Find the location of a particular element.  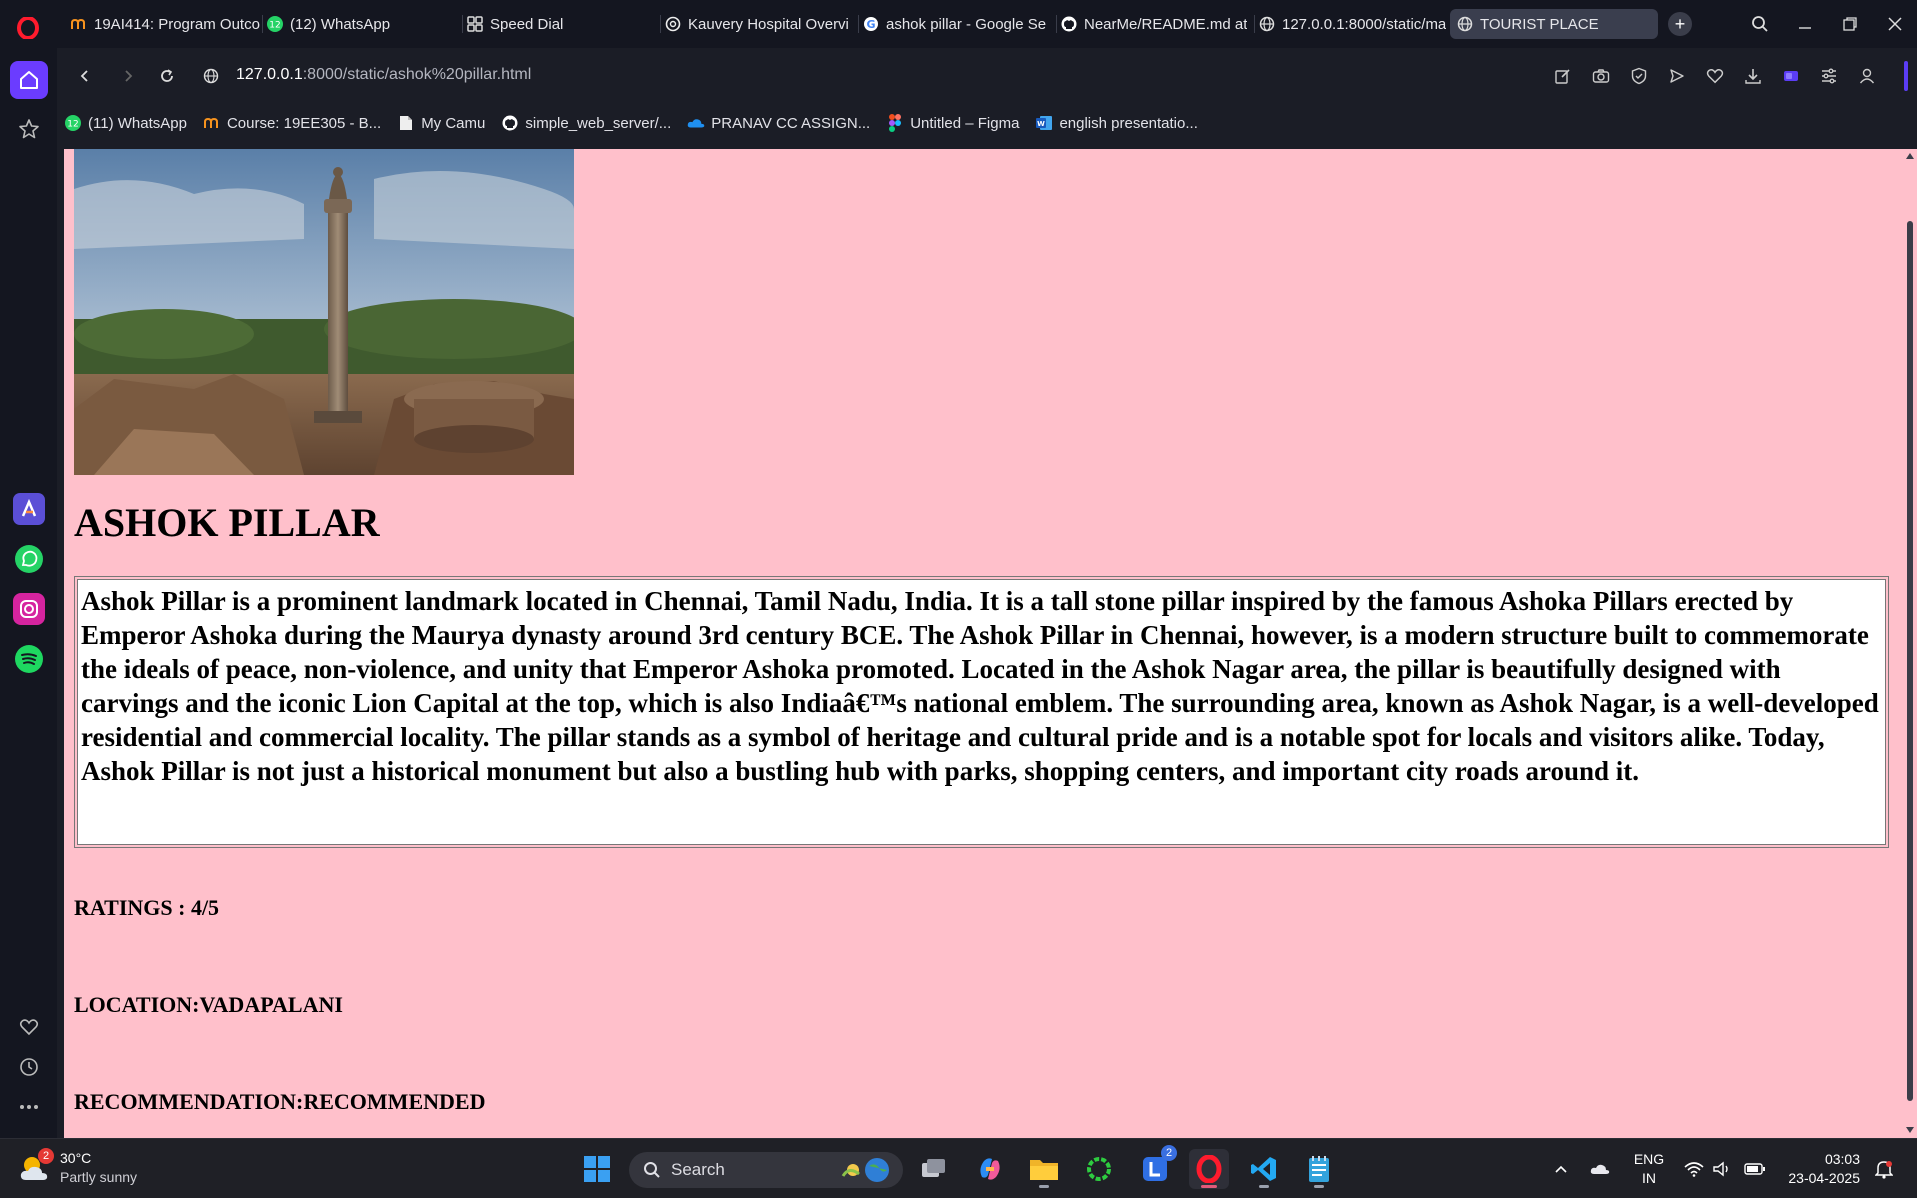

app-ring-icon is located at coordinates (1099, 1169).